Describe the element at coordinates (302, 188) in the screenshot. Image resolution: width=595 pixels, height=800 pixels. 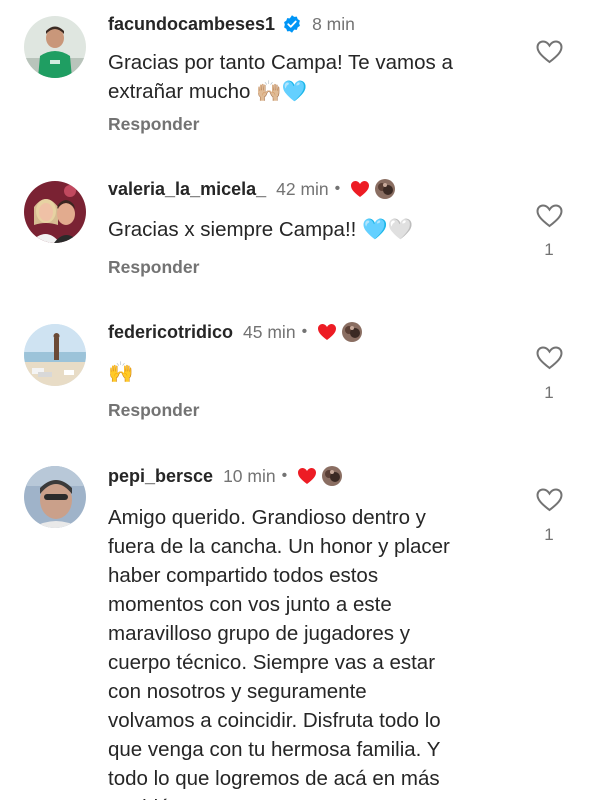
I see `comment-time: 42 min` at that location.